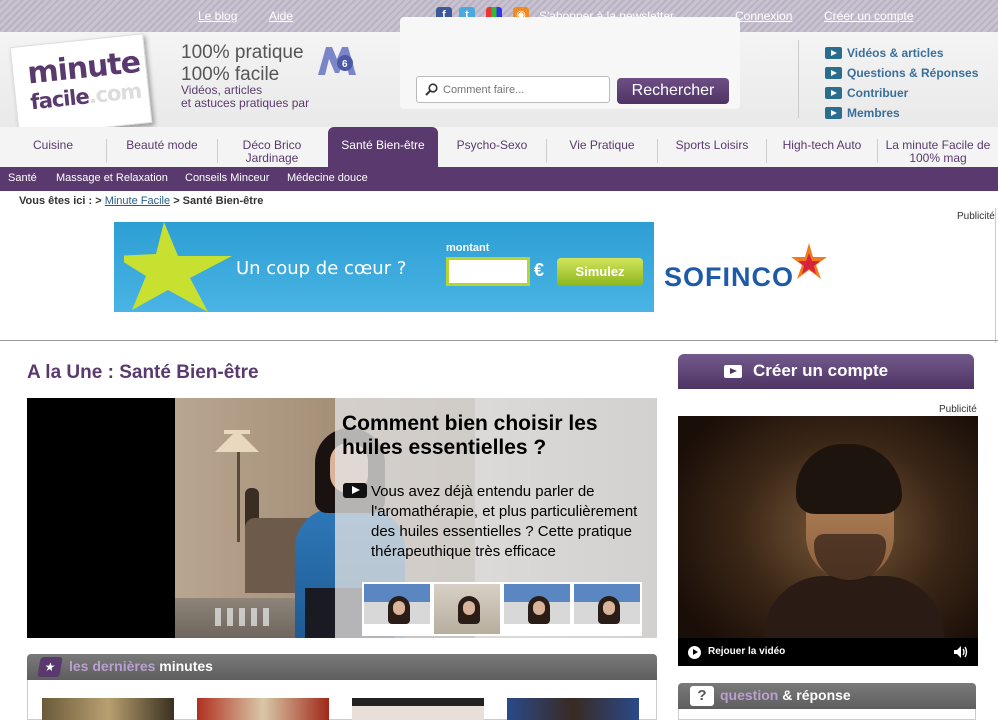 The width and height of the screenshot is (998, 720). Describe the element at coordinates (355, 490) in the screenshot. I see `play-icon` at that location.